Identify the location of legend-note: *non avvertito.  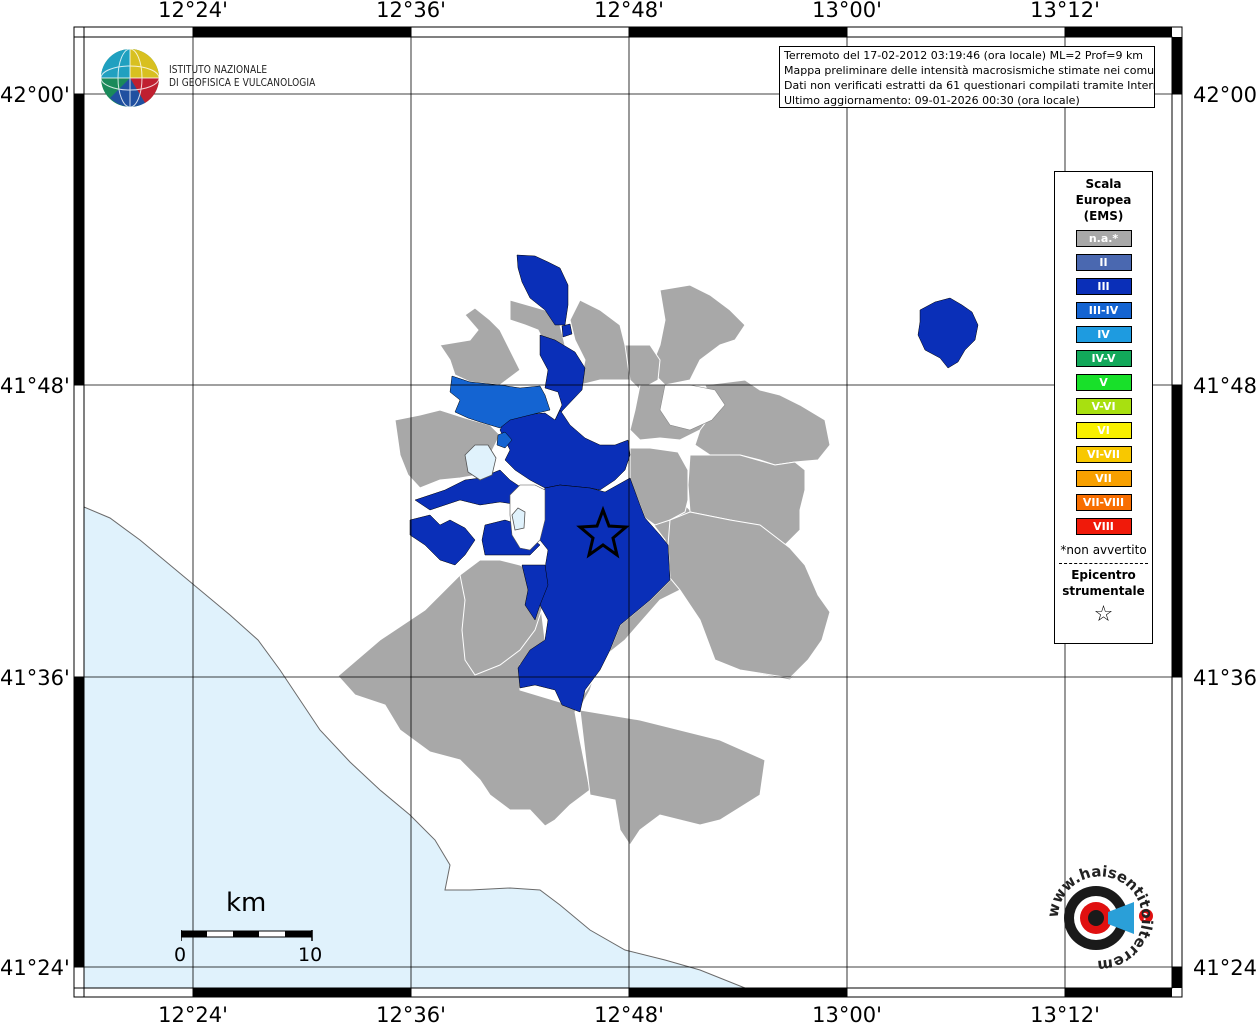
(1103, 550).